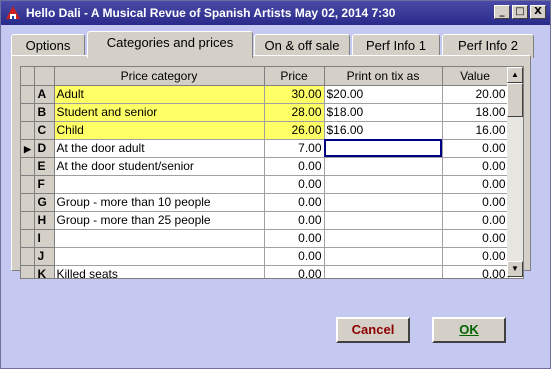 This screenshot has height=369, width=551. Describe the element at coordinates (294, 94) in the screenshot. I see `price-cell: 30.00` at that location.